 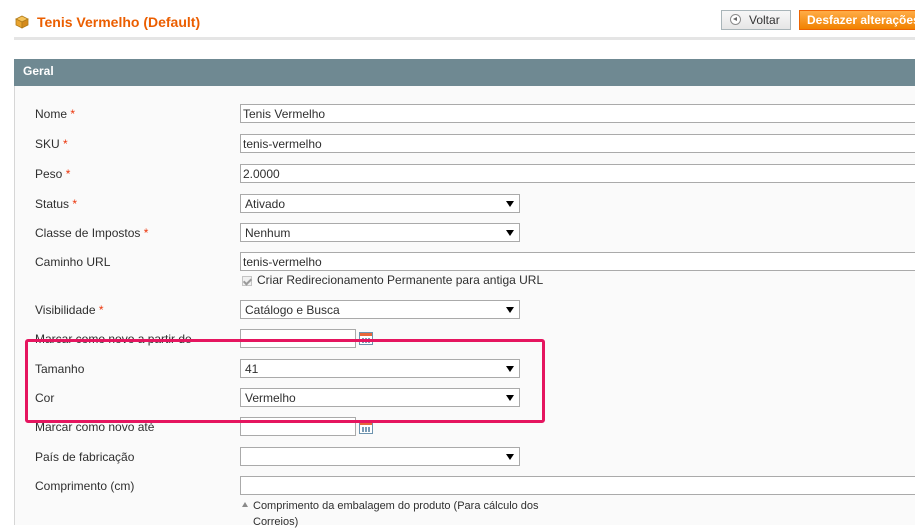 I want to click on field-label-comprimento: Comprimento (cm), so click(x=85, y=486).